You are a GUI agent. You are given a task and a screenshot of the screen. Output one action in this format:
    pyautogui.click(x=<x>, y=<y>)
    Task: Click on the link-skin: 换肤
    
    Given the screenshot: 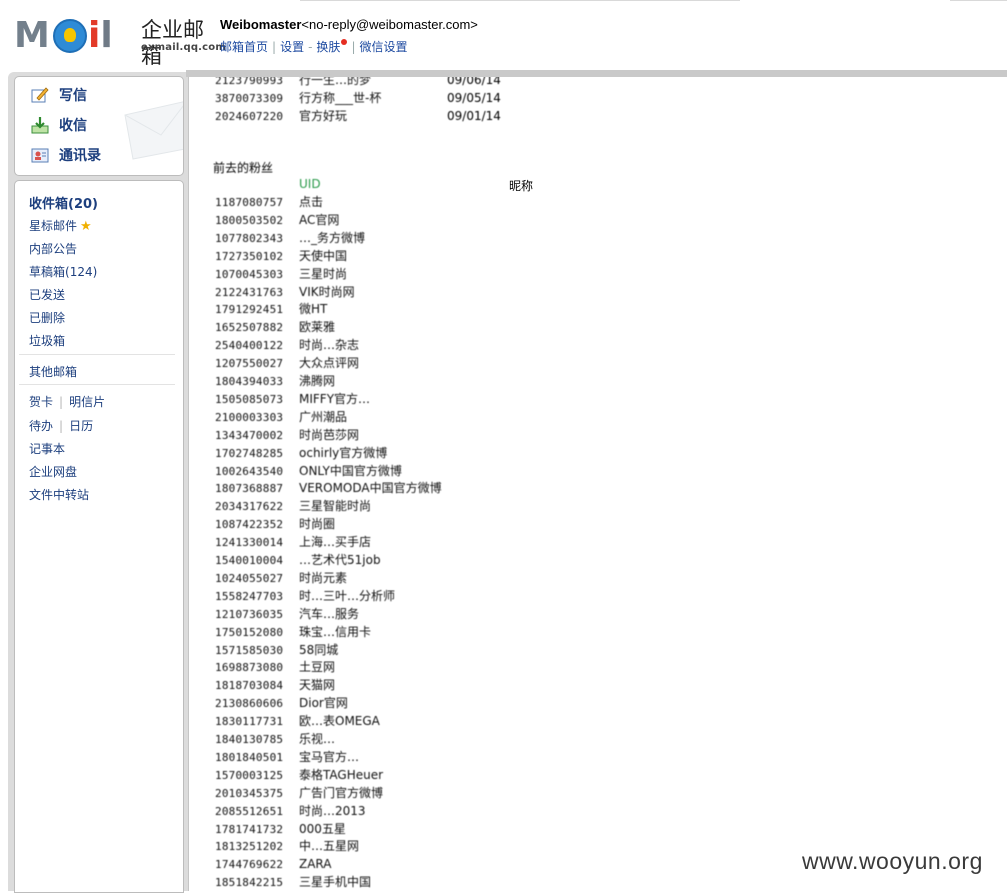 What is the action you would take?
    pyautogui.click(x=328, y=47)
    